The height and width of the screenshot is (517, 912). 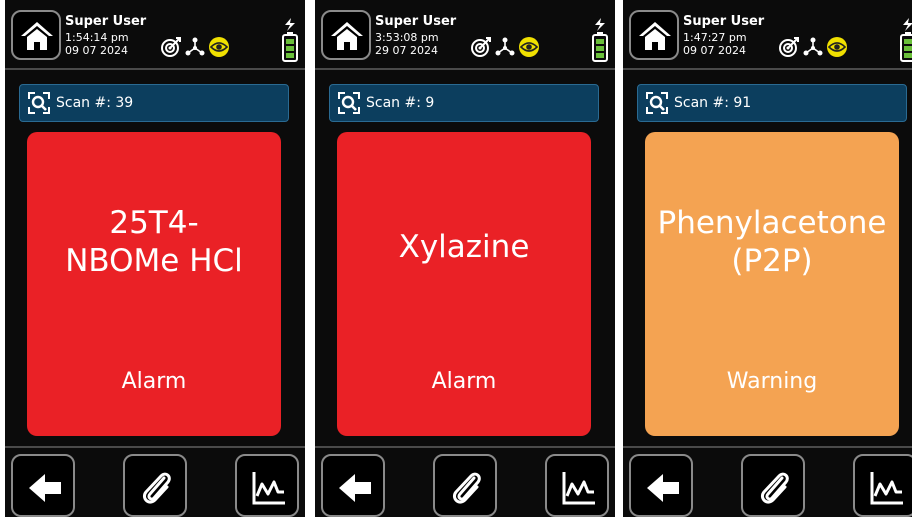 I want to click on substance-name-line-2: (P2P), so click(x=772, y=261).